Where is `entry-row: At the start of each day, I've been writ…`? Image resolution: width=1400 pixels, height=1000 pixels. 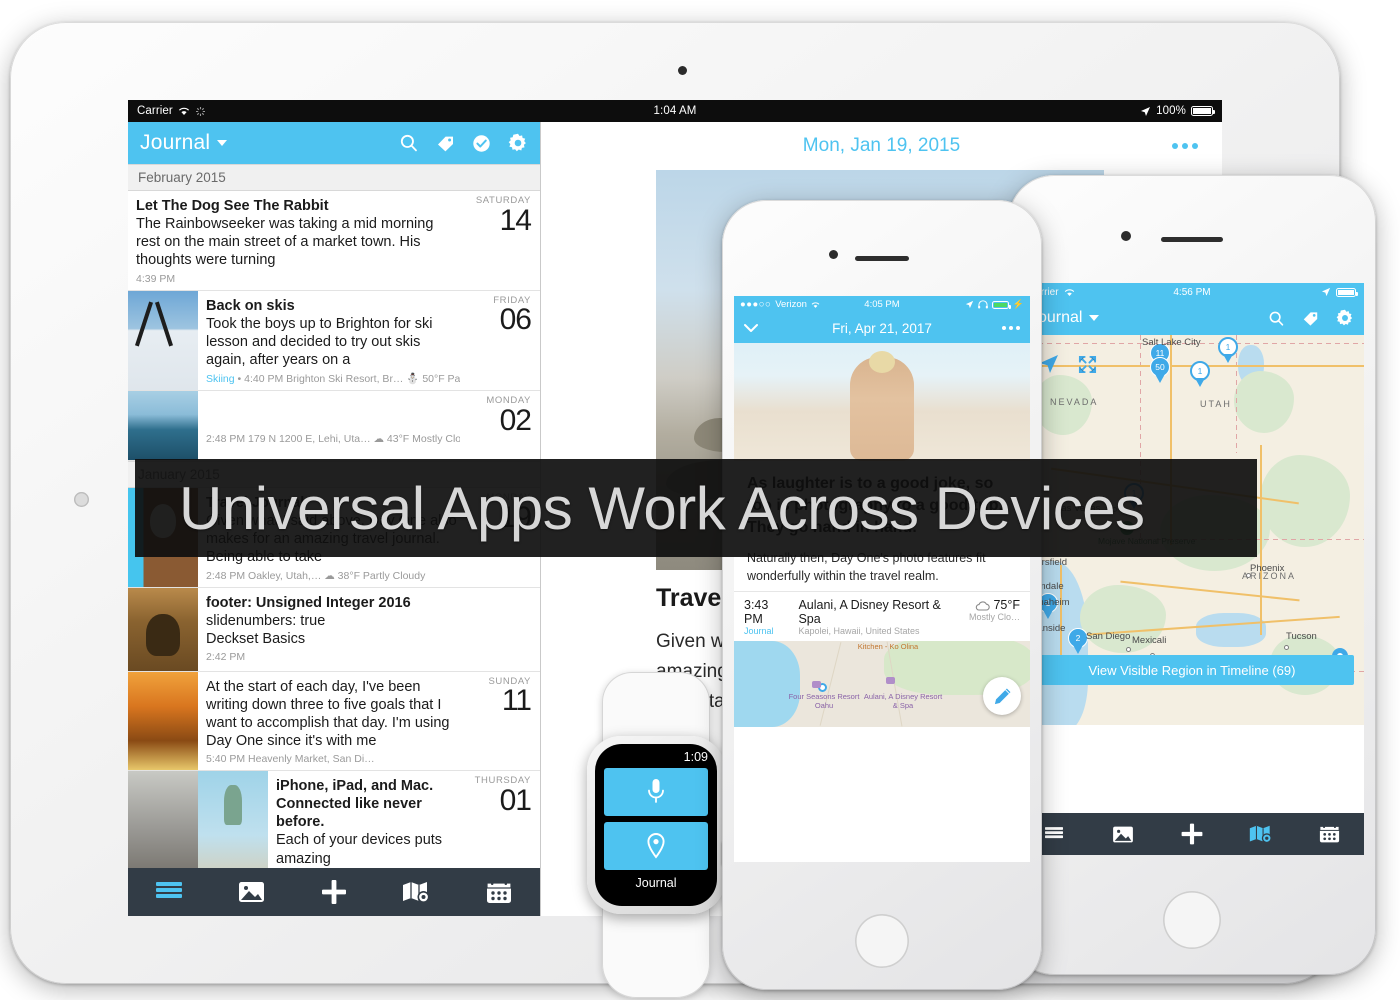
entry-row: At the start of each day, I've been writ… is located at coordinates (334, 721).